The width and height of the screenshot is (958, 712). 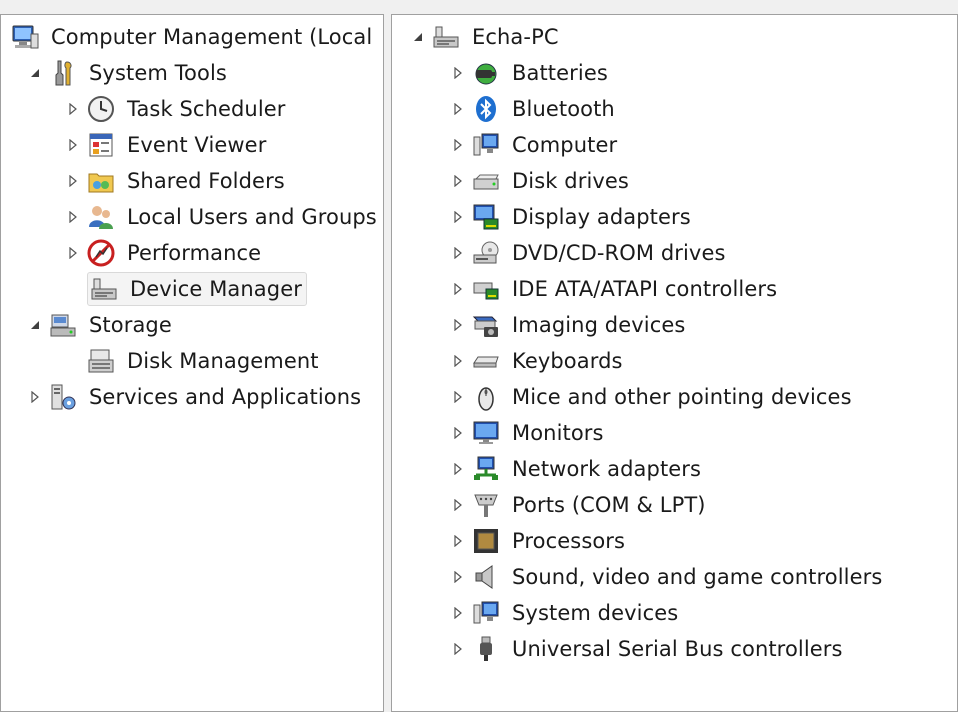 I want to click on tree-item-label: Mice and other pointing devices, so click(x=682, y=397).